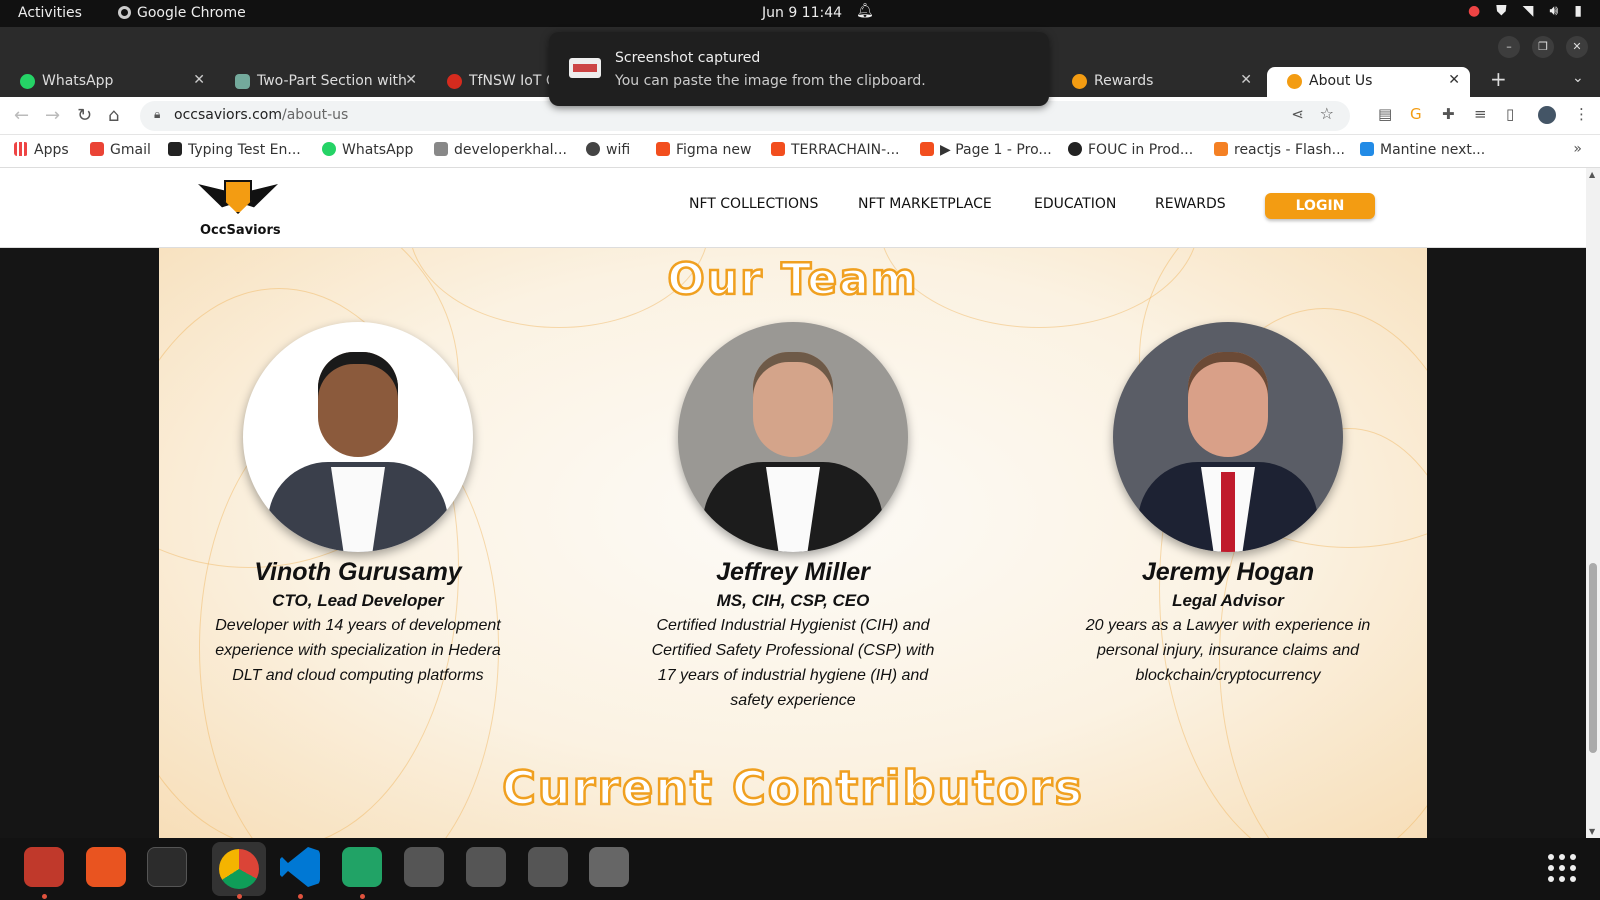 This screenshot has width=1600, height=900. What do you see at coordinates (778, 149) in the screenshot?
I see `figma-icon` at bounding box center [778, 149].